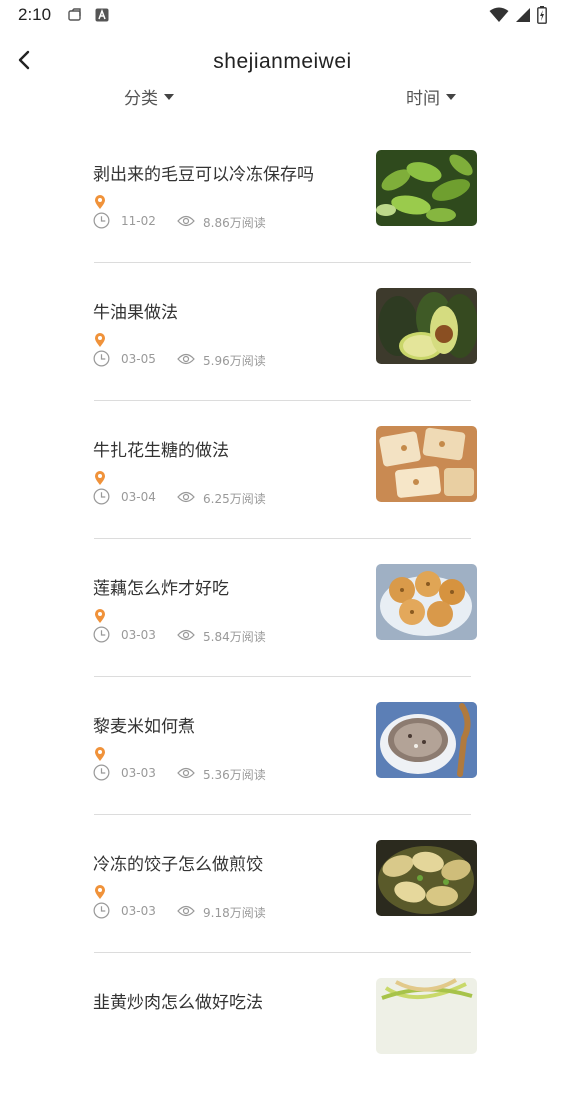 The width and height of the screenshot is (565, 1104). I want to click on status-time: 2:10, so click(35, 14).